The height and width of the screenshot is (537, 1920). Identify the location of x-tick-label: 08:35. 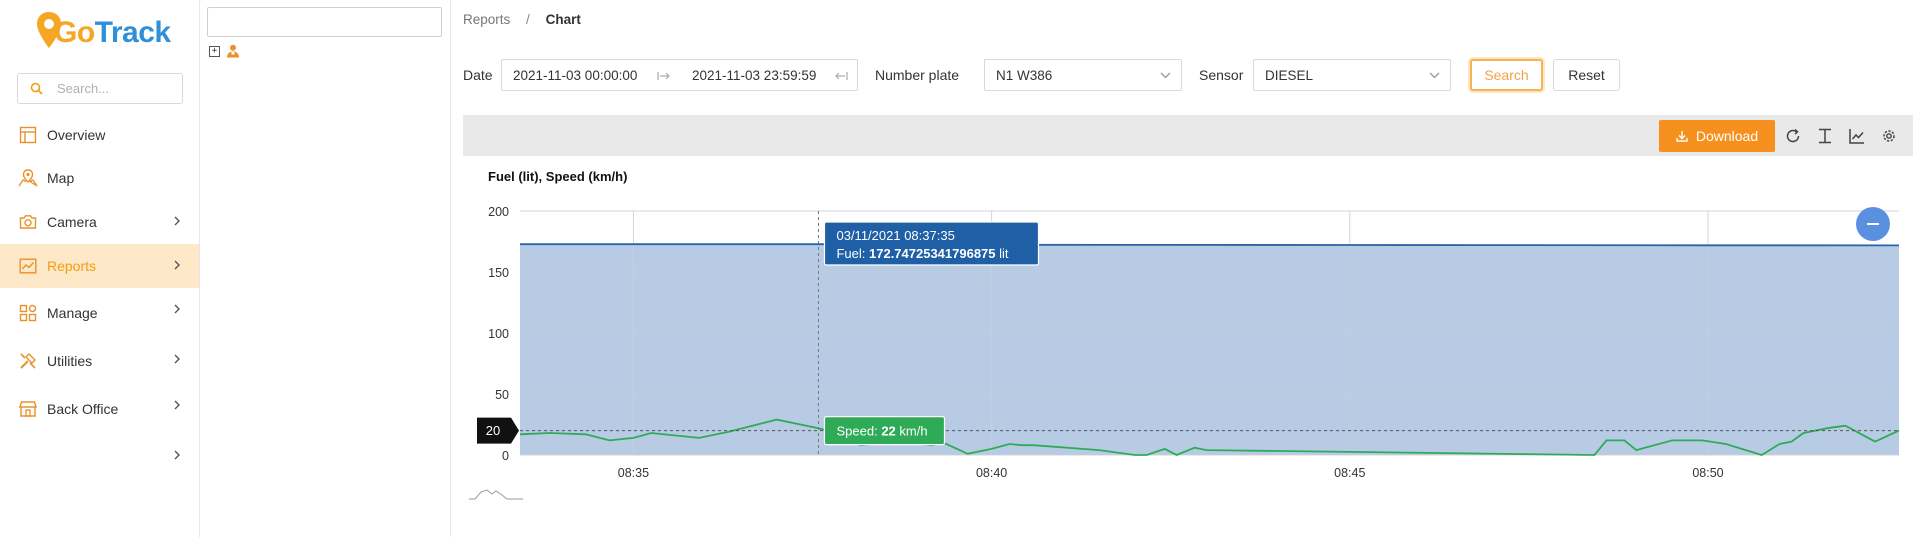
(633, 473).